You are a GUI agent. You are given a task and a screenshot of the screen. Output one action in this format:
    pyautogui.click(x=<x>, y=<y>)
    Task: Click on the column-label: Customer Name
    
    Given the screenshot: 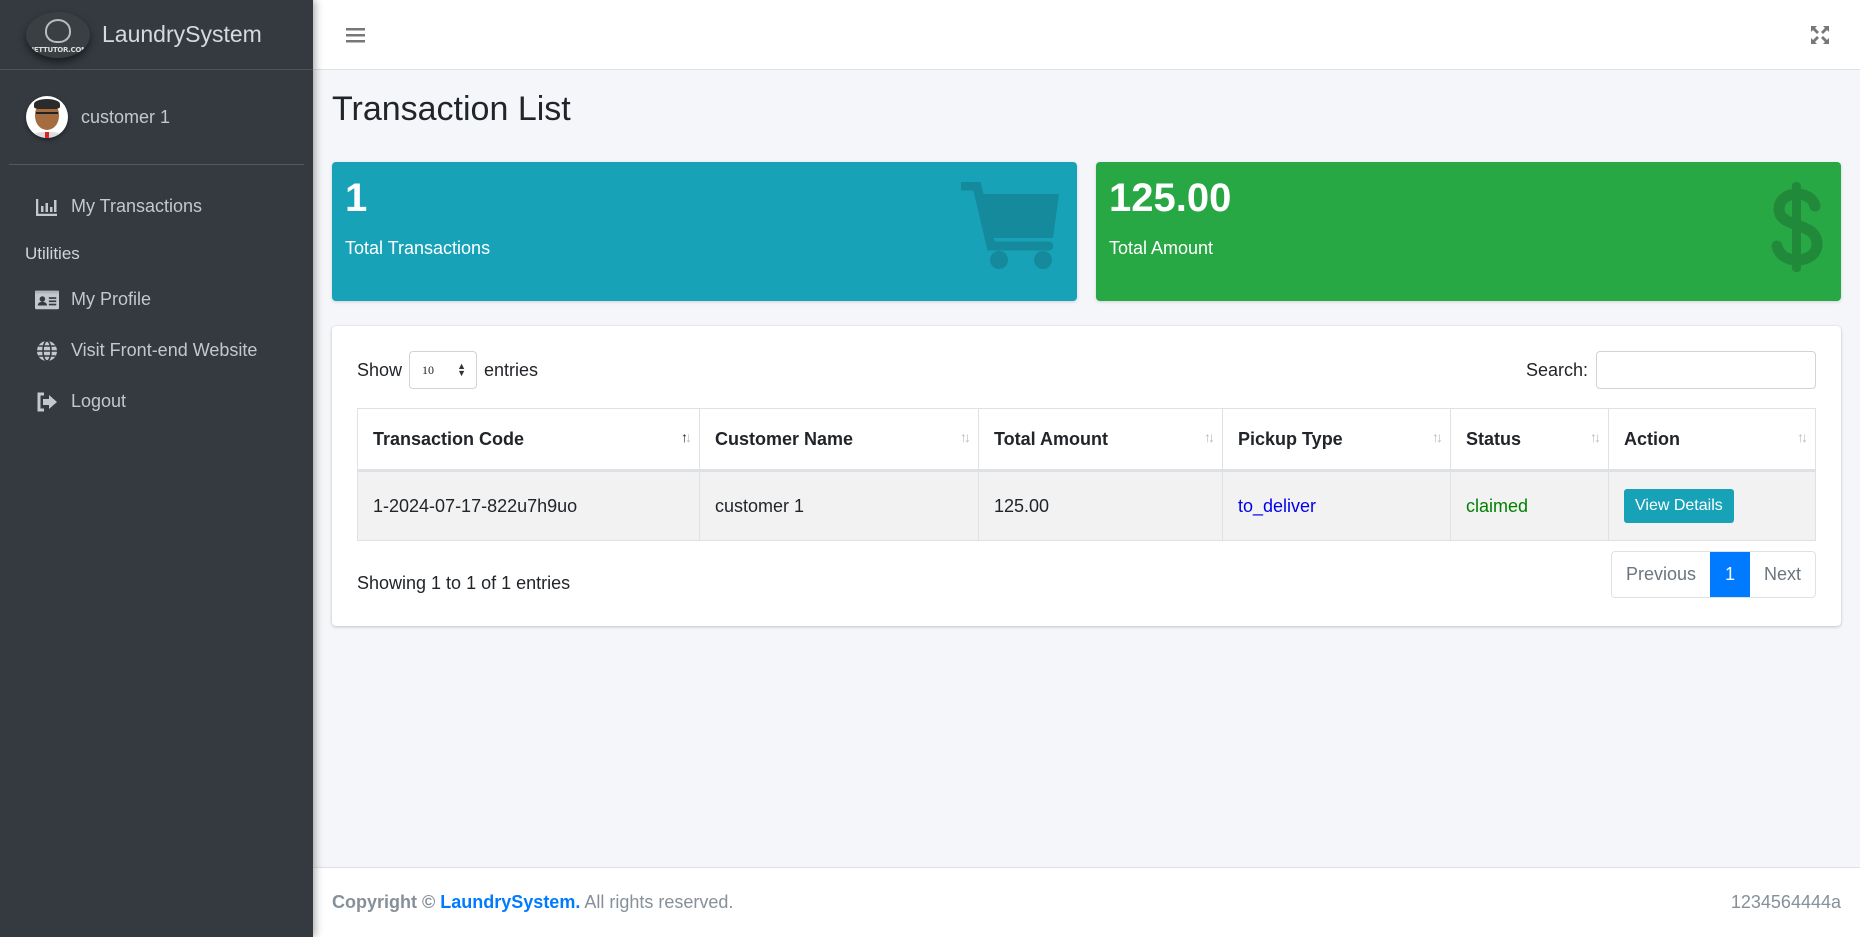 What is the action you would take?
    pyautogui.click(x=784, y=438)
    